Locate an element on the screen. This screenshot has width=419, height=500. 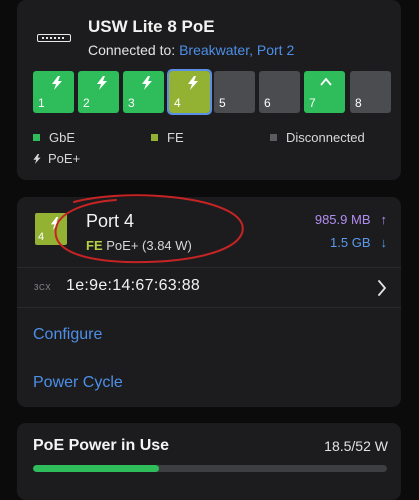
legend-disconnected-label: Disconnected is located at coordinates (325, 137).